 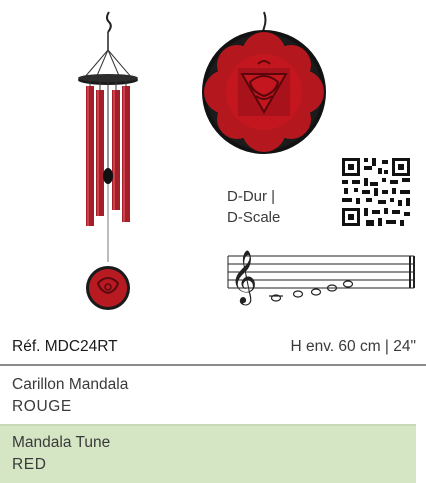 What do you see at coordinates (251, 196) in the screenshot?
I see `scale-label-de: D-Dur |` at bounding box center [251, 196].